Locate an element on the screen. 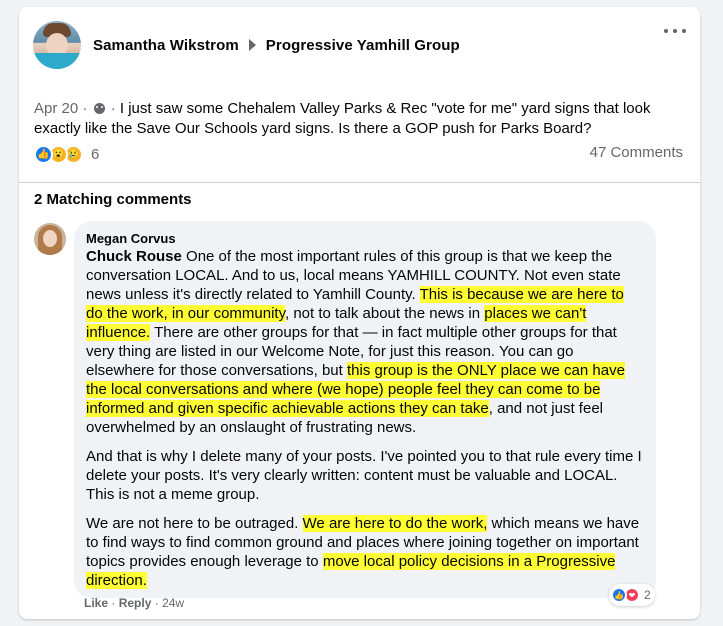 This screenshot has height=626, width=723. comment-reactions: 👍 ❤ 2 is located at coordinates (632, 595).